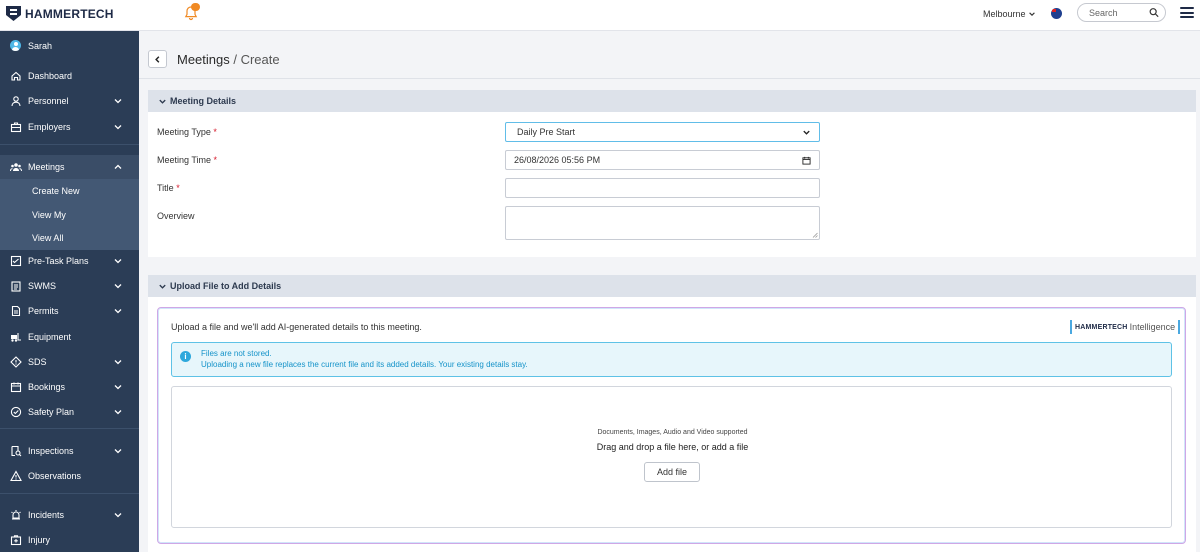  Describe the element at coordinates (195, 7) in the screenshot. I see `notification-badge` at that location.